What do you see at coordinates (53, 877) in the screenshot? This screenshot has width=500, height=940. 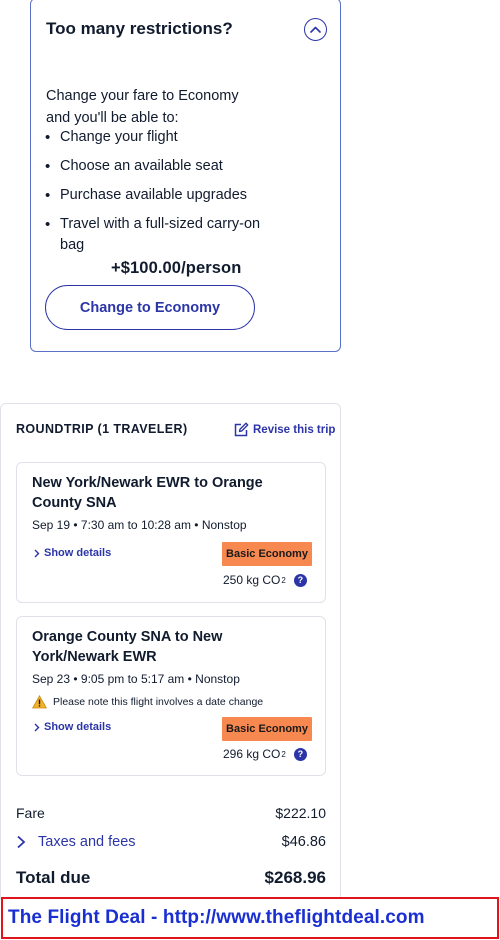 I see `total-label: Total due` at bounding box center [53, 877].